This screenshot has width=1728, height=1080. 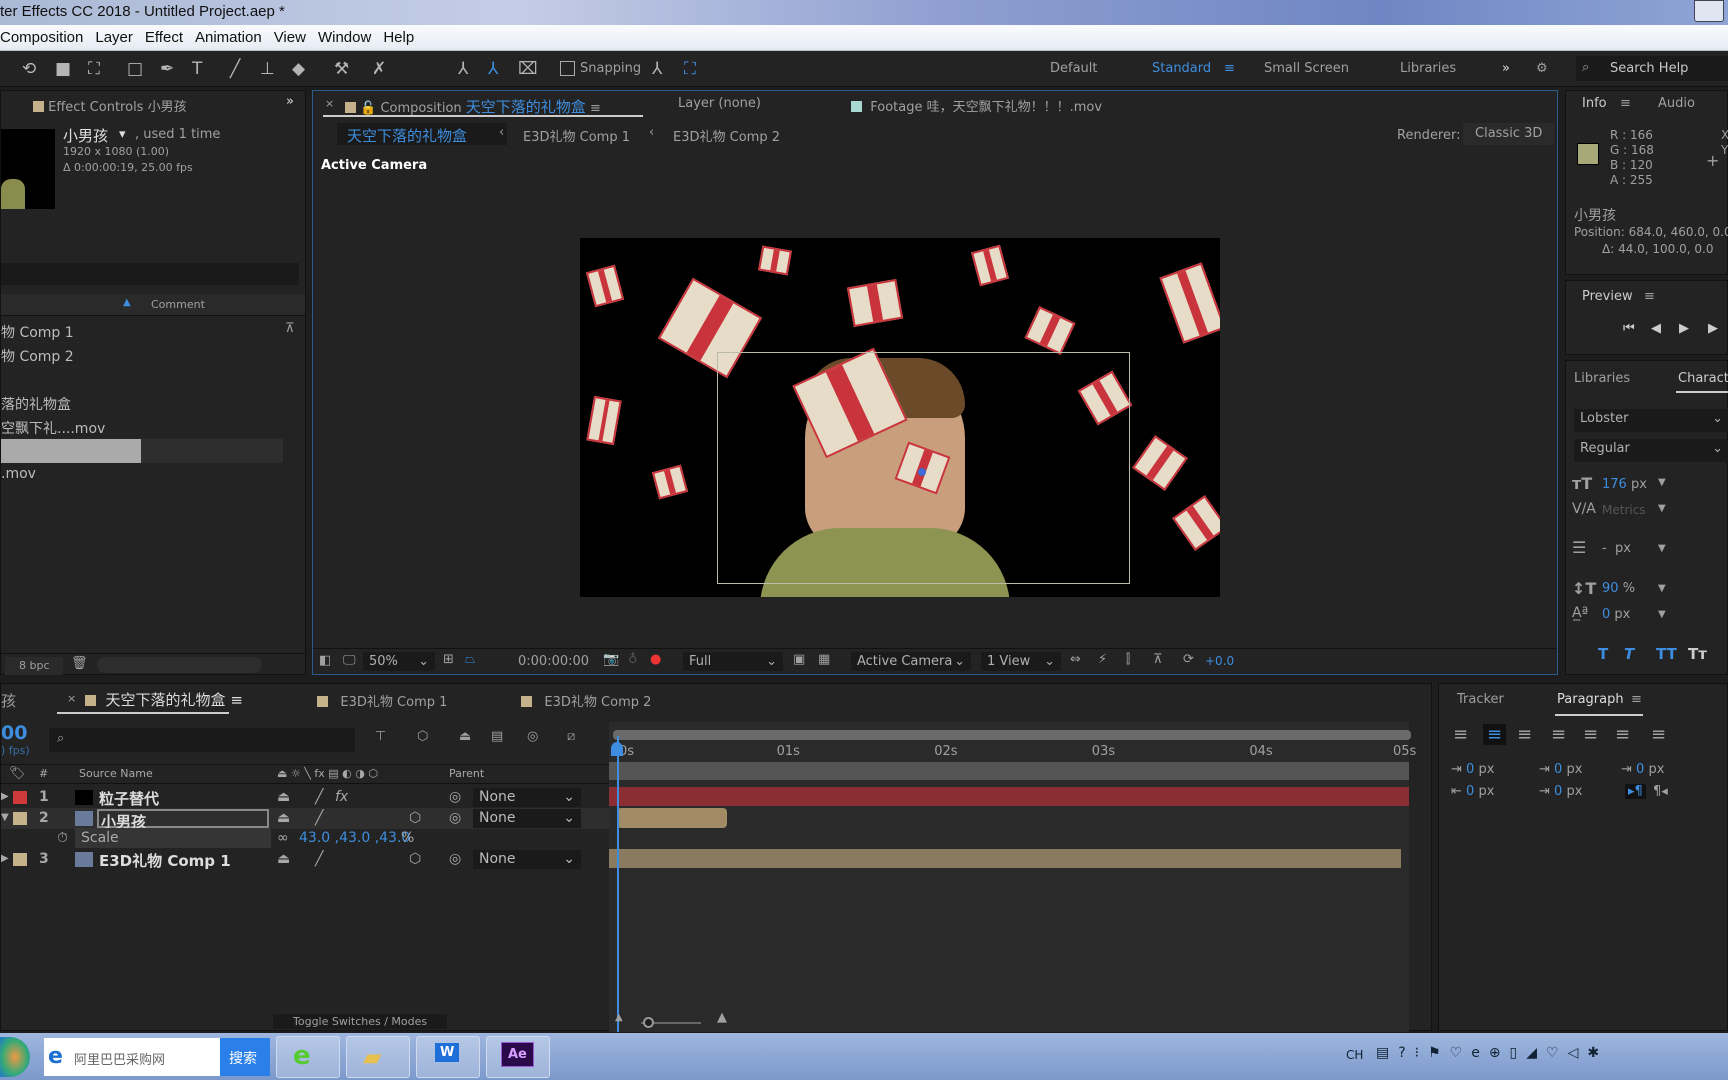 I want to click on time-graph: 0s 01s 02s 03s 04s 05s, so click(x=1012, y=877).